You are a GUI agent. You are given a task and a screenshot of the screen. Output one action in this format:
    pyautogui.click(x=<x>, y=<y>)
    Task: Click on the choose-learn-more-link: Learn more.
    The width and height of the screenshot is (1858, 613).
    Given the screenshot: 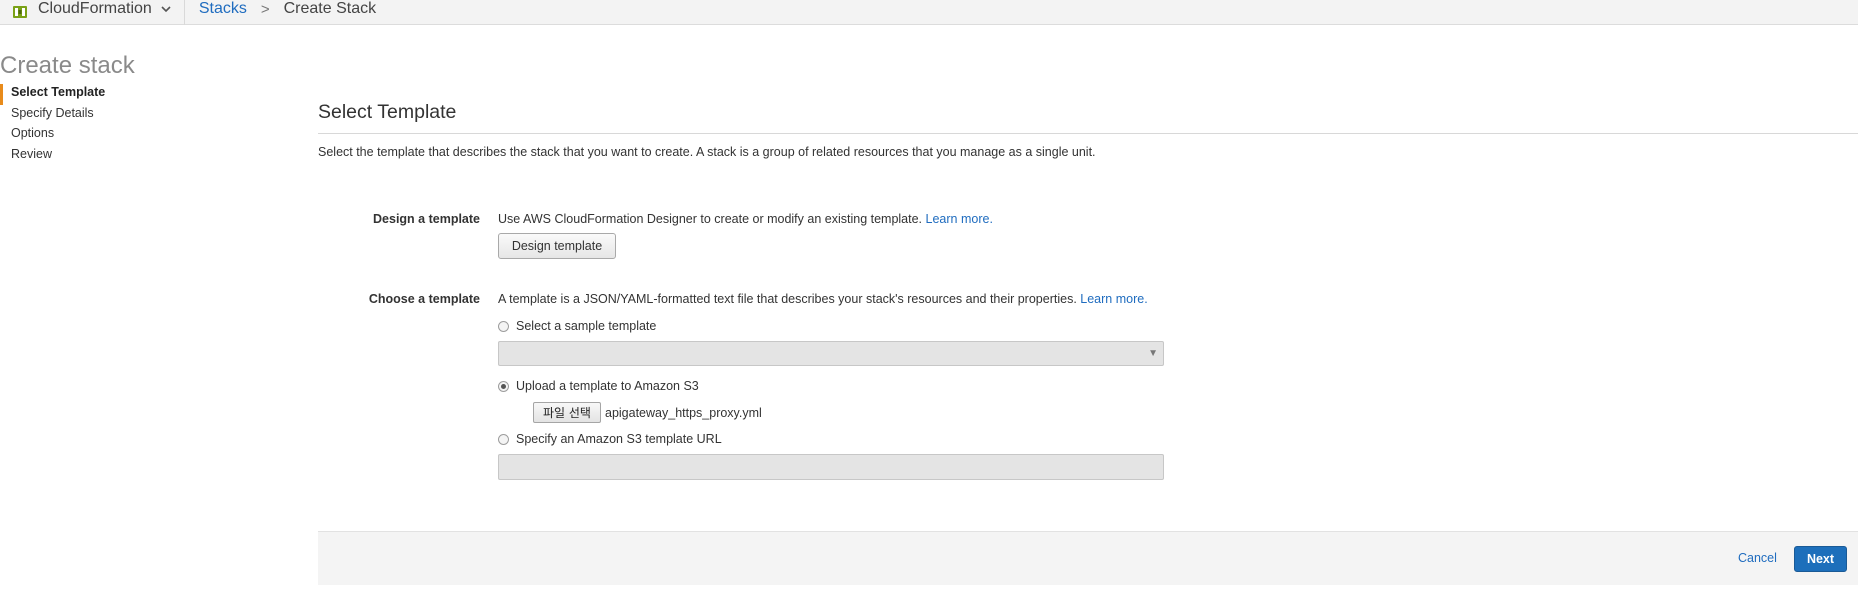 What is the action you would take?
    pyautogui.click(x=1113, y=299)
    